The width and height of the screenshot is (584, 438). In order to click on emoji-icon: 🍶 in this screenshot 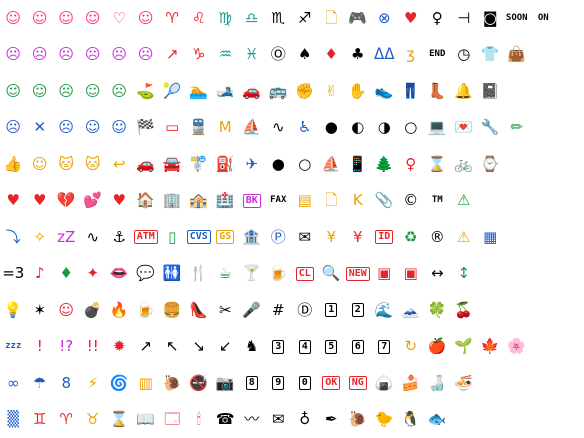, I will do `click(437, 382)`.